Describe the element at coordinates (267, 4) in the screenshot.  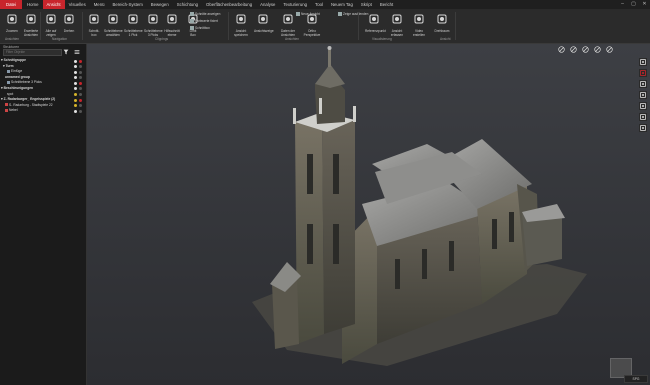
I see `tab-analyse: Analyse` at that location.